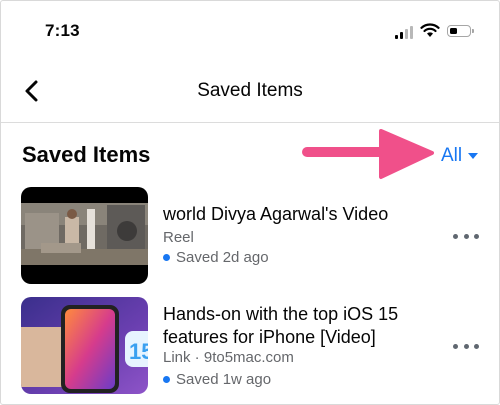 The height and width of the screenshot is (405, 500). I want to click on item-saved-status: Saved 2d ago, so click(216, 257).